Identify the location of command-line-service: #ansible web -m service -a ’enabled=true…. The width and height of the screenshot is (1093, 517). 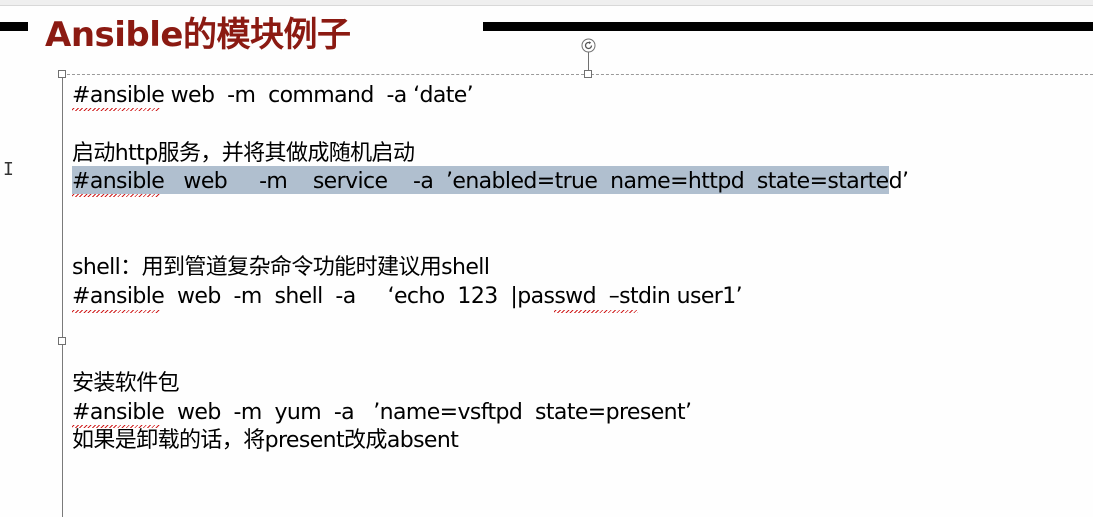
(490, 182).